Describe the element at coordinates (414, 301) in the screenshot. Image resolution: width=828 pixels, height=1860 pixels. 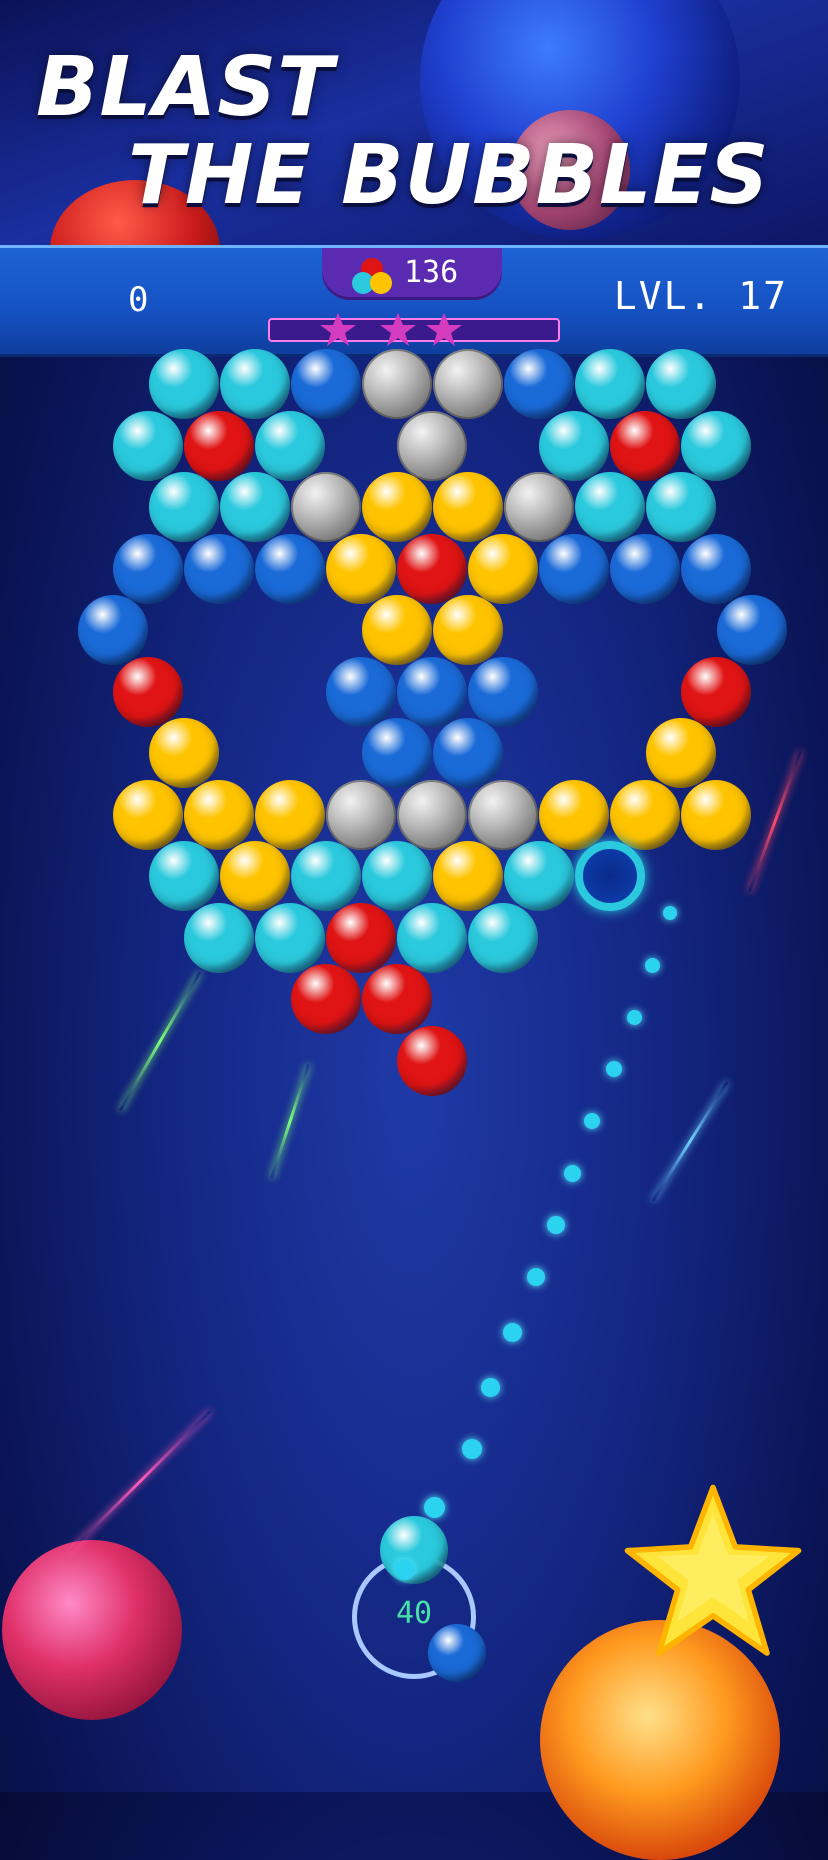
I see `game-hud: 0 136 LVL. 17` at that location.